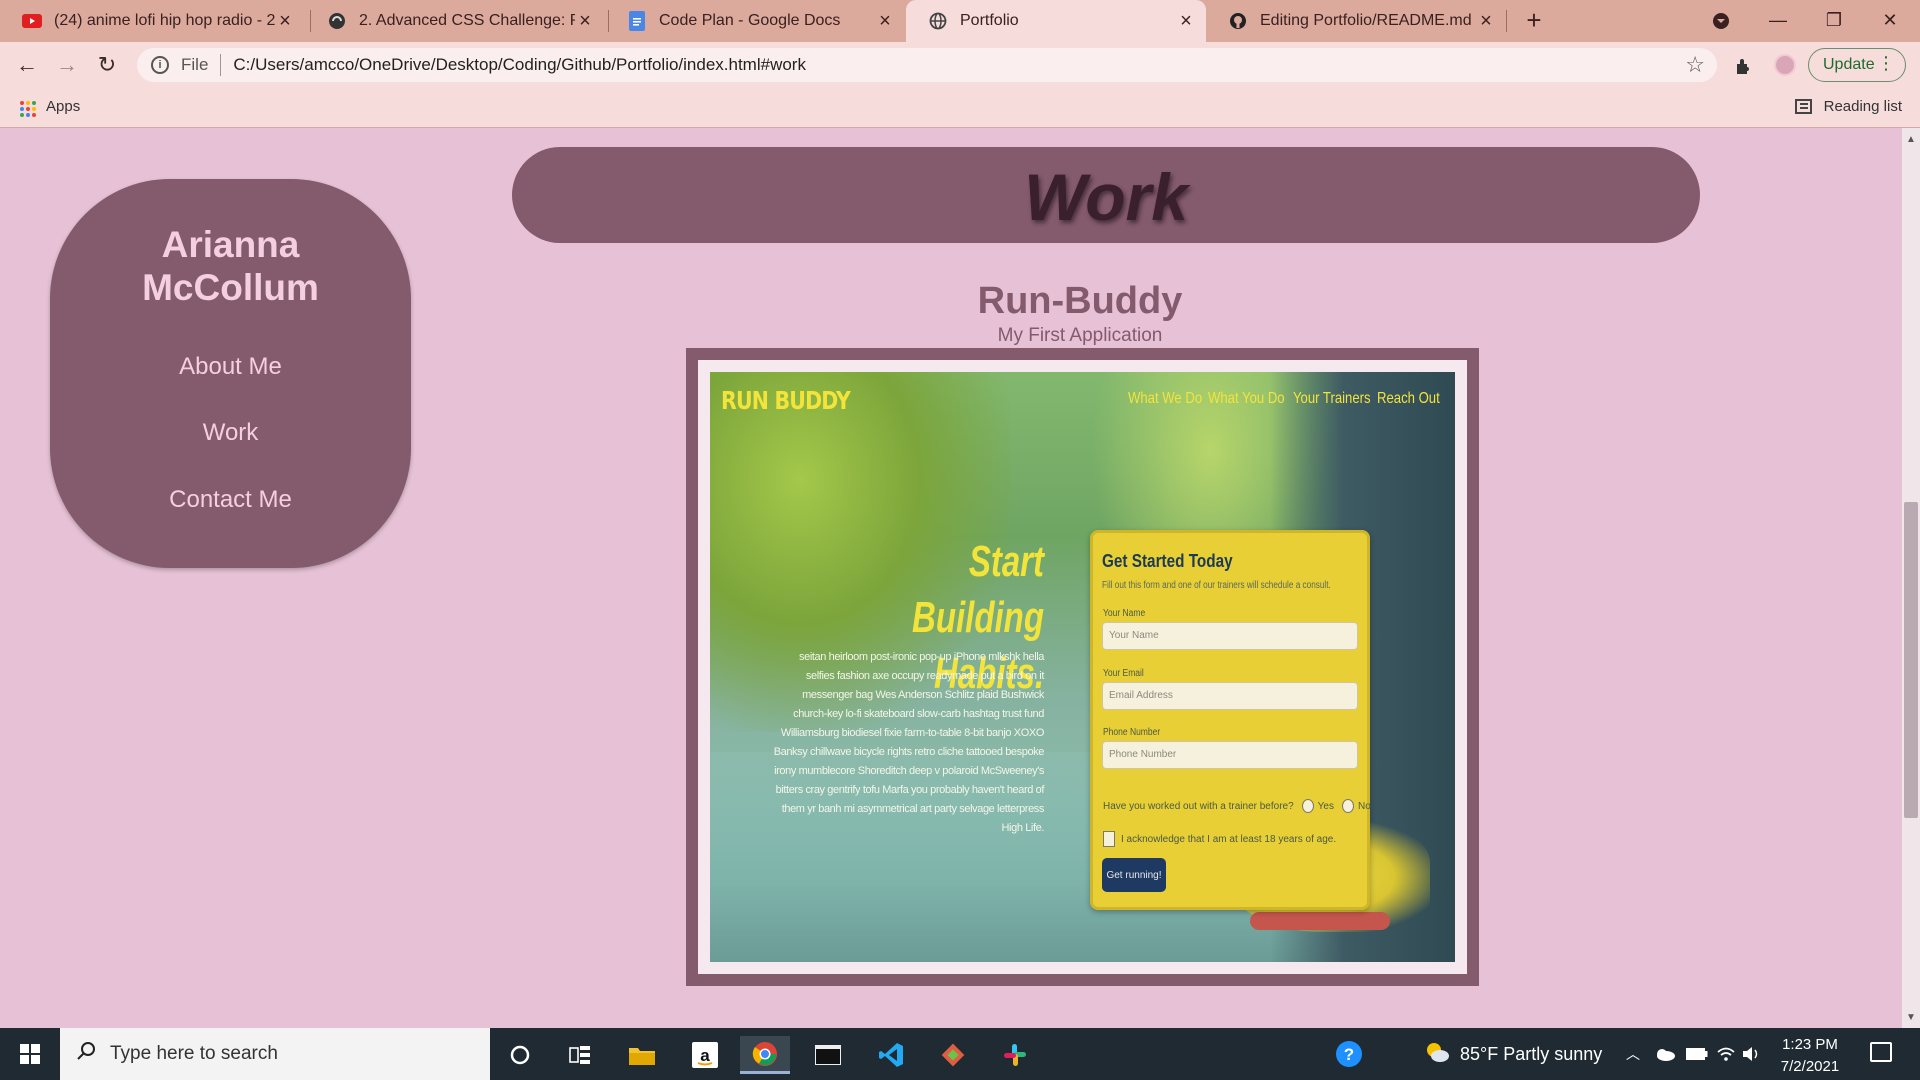 This screenshot has width=1920, height=1080. I want to click on cortana-icon, so click(520, 1055).